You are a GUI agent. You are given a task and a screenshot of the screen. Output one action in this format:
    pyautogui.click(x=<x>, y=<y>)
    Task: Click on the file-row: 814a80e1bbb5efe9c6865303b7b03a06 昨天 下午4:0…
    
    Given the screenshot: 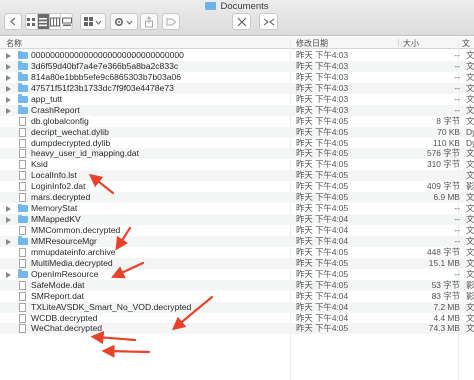 What is the action you would take?
    pyautogui.click(x=237, y=77)
    